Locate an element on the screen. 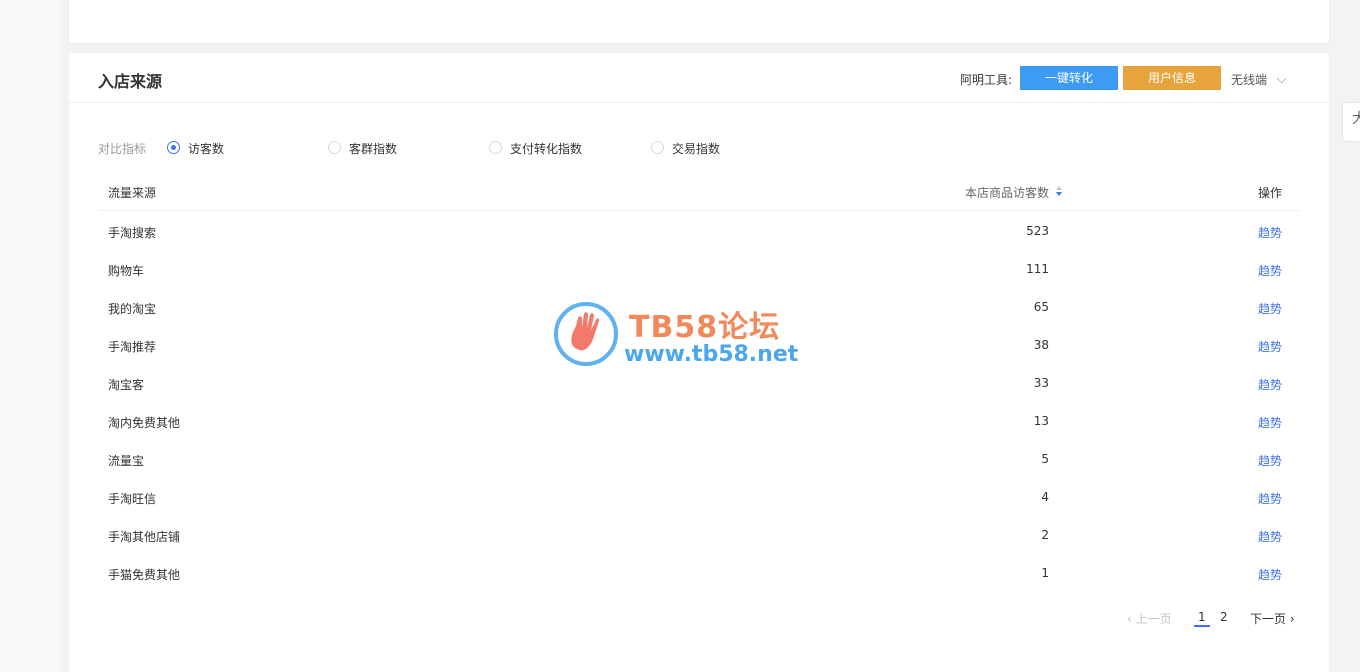  card-header: 入店来源 阿明工具: 一键转化 用户信息 无线端 is located at coordinates (699, 78).